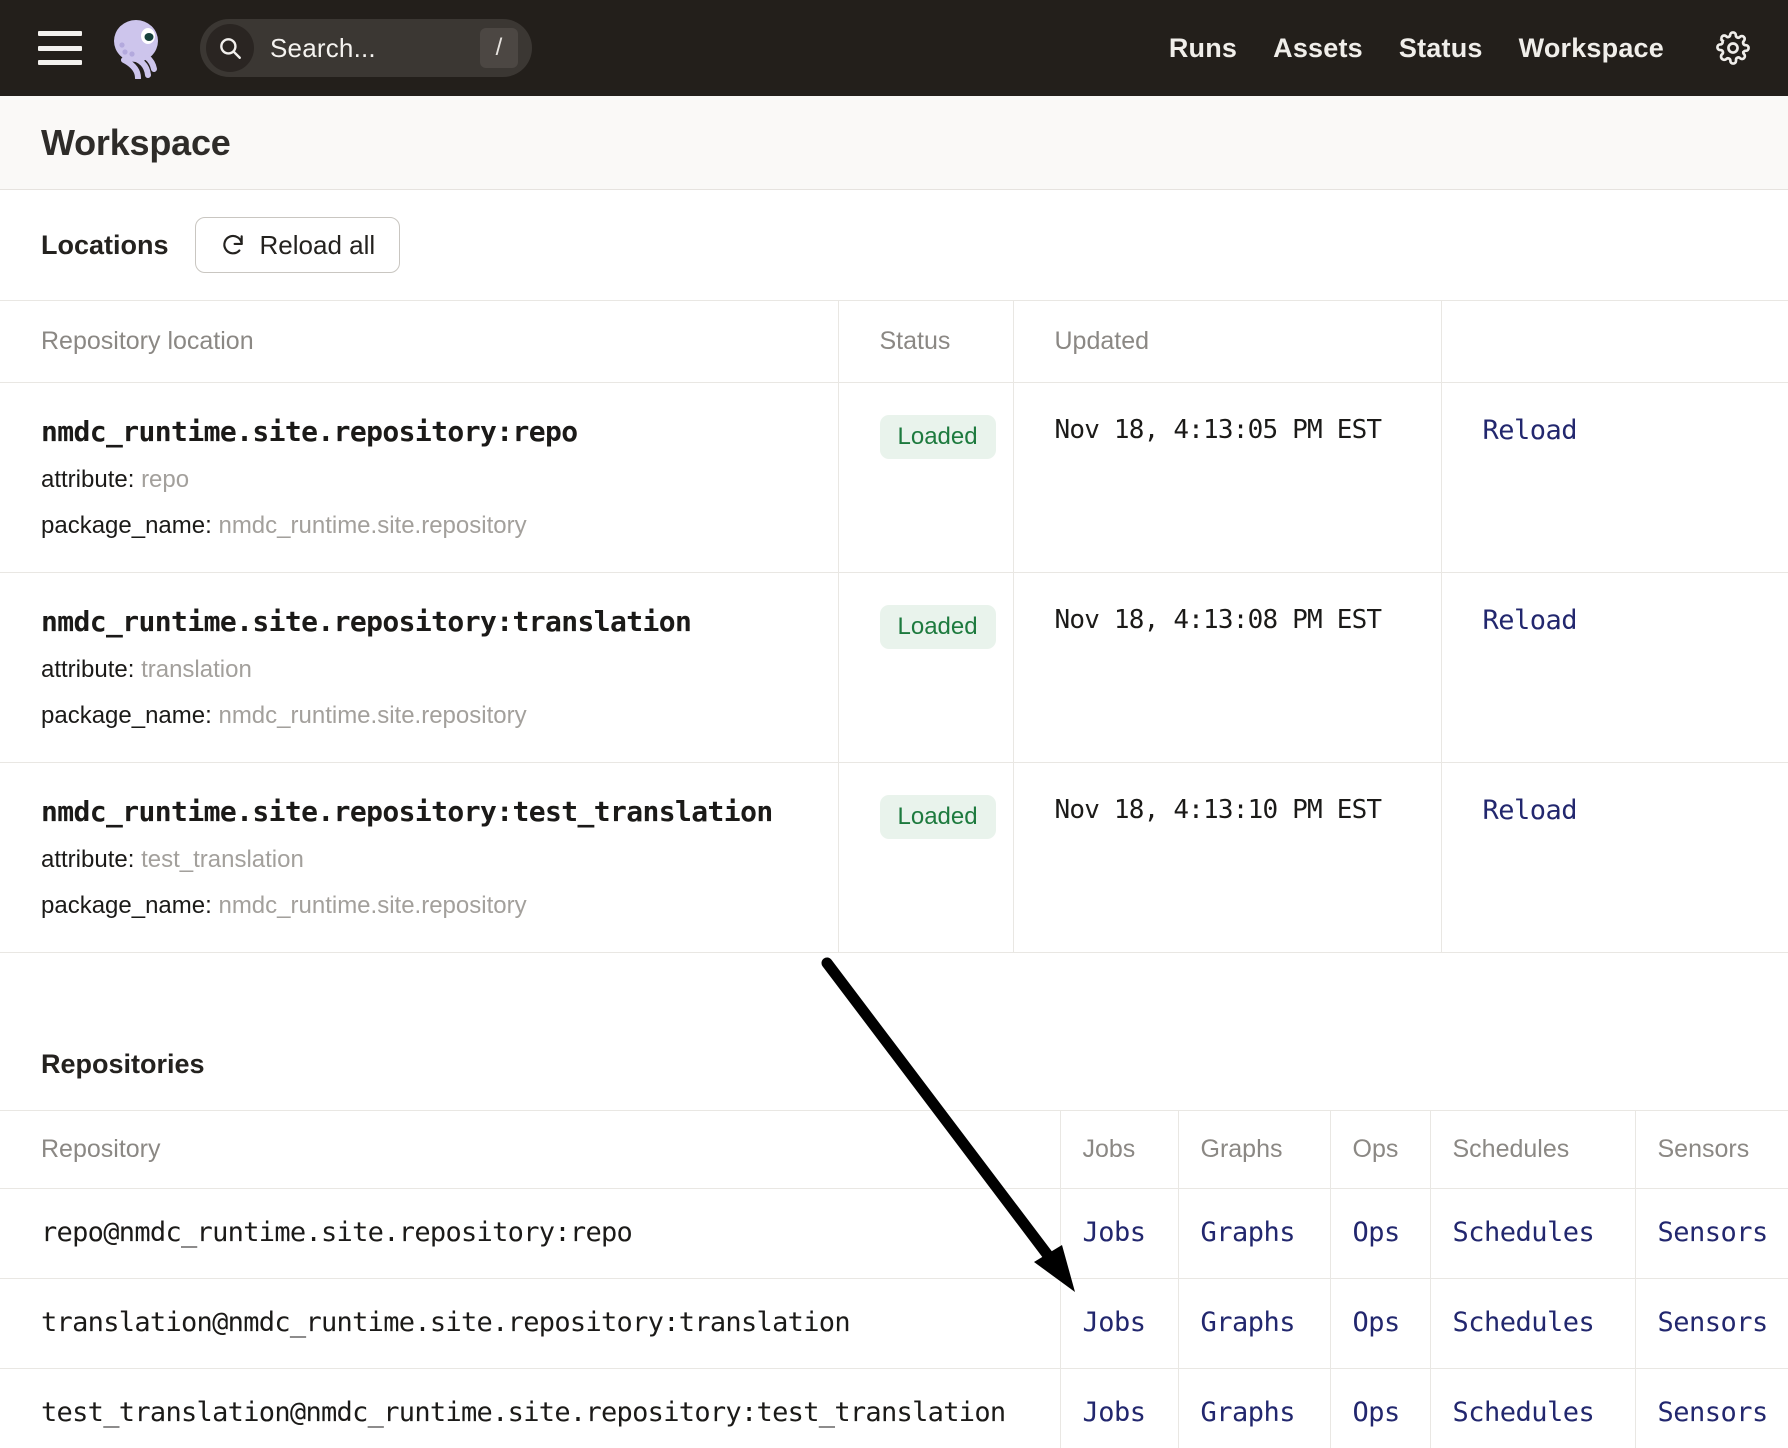  Describe the element at coordinates (136, 142) in the screenshot. I see `page-title: Workspace` at that location.